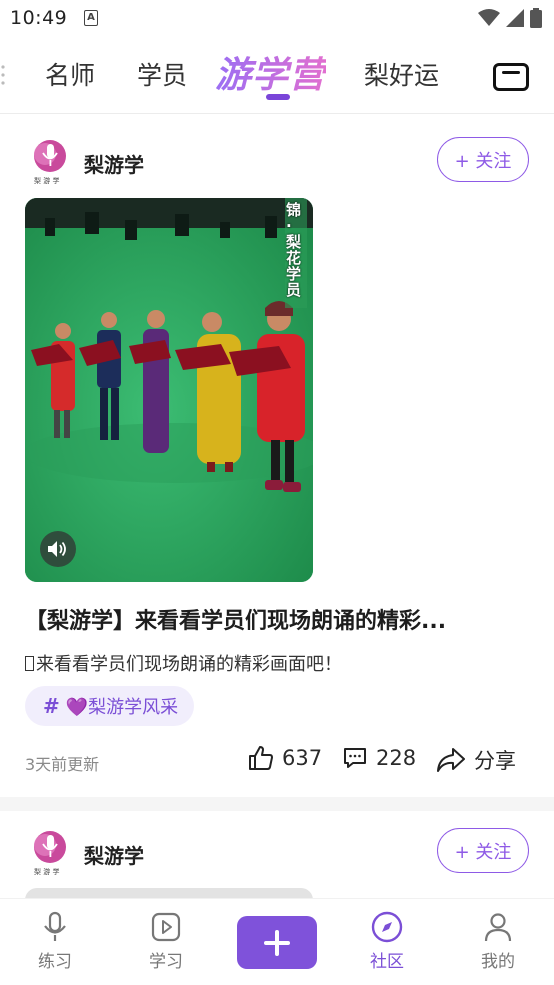  I want to click on create-post-button, so click(277, 942).